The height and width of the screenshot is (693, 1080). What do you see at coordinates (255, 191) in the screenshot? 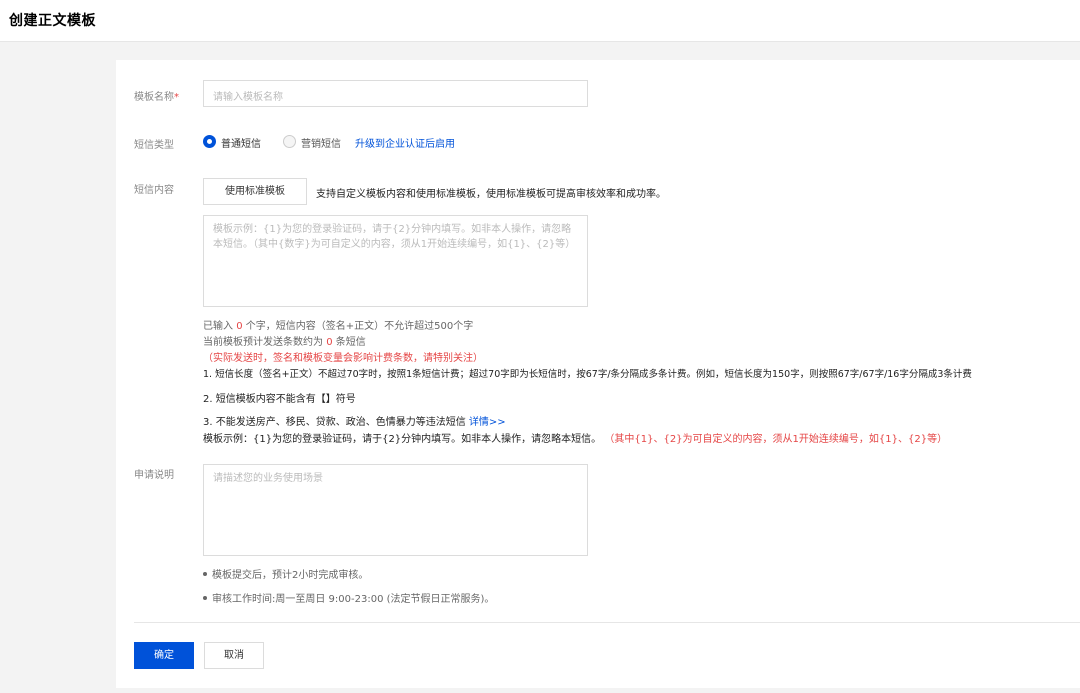
I see `use-standard-template-button: 使用标准模板` at bounding box center [255, 191].